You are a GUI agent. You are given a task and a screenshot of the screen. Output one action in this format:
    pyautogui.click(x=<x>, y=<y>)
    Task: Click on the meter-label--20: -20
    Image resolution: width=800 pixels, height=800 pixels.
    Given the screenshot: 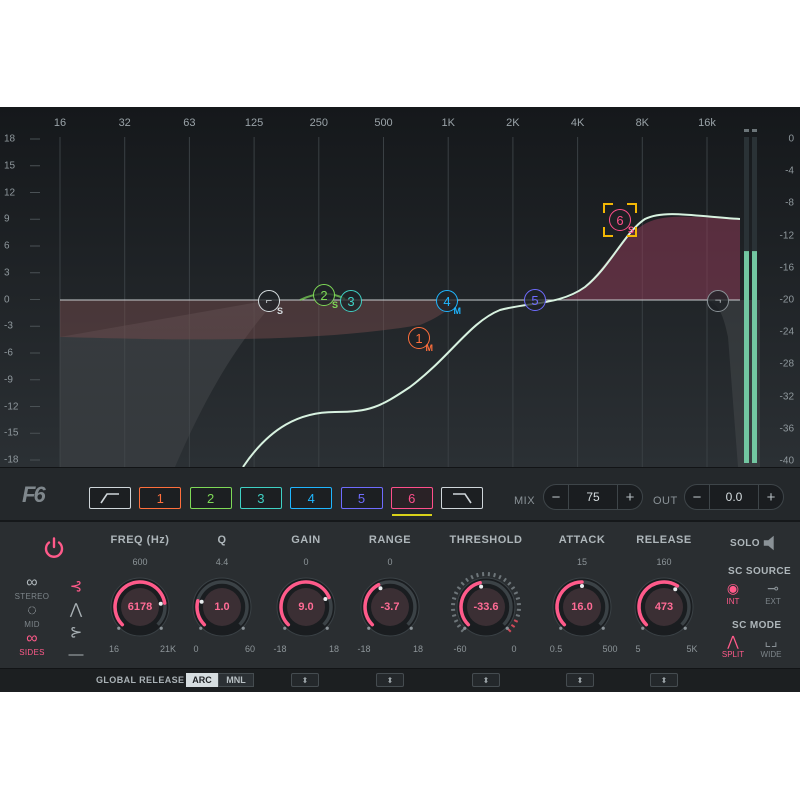 What is the action you would take?
    pyautogui.click(x=786, y=300)
    